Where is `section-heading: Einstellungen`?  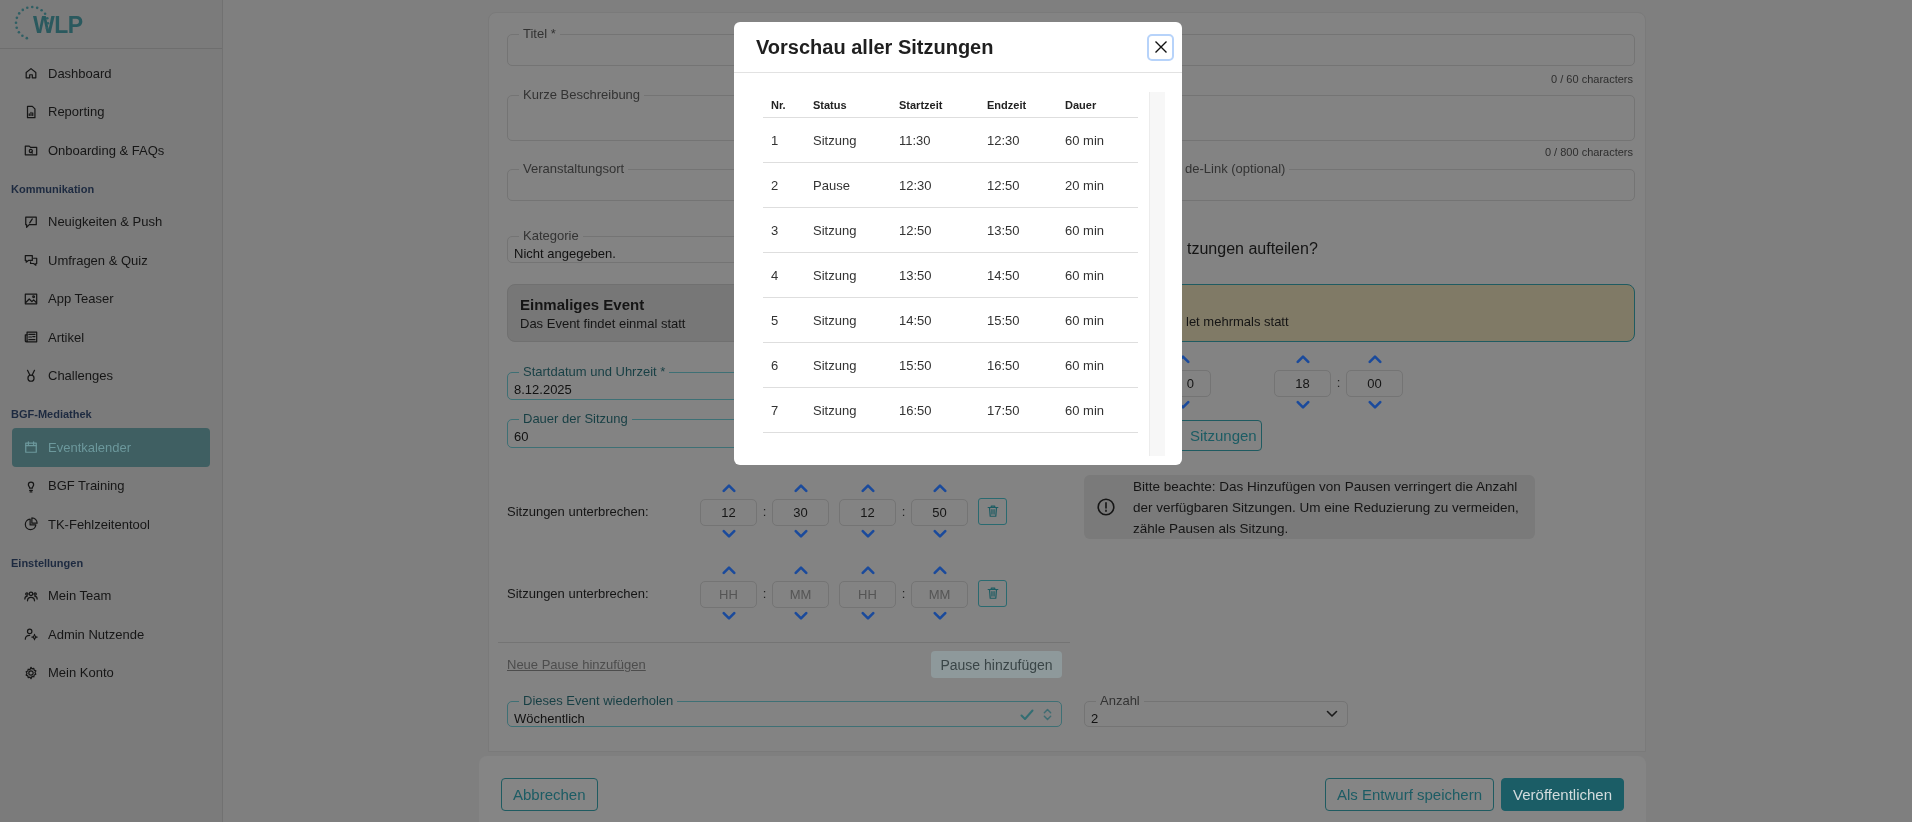
section-heading: Einstellungen is located at coordinates (47, 563).